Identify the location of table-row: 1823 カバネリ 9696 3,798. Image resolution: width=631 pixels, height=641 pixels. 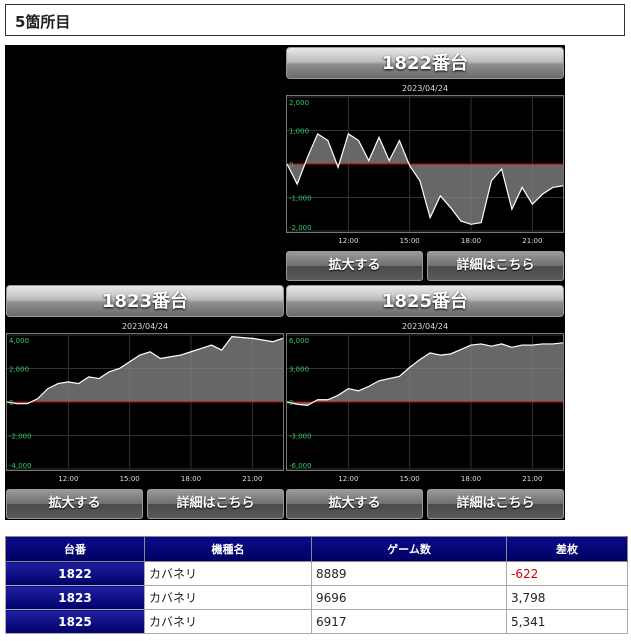
(316, 597).